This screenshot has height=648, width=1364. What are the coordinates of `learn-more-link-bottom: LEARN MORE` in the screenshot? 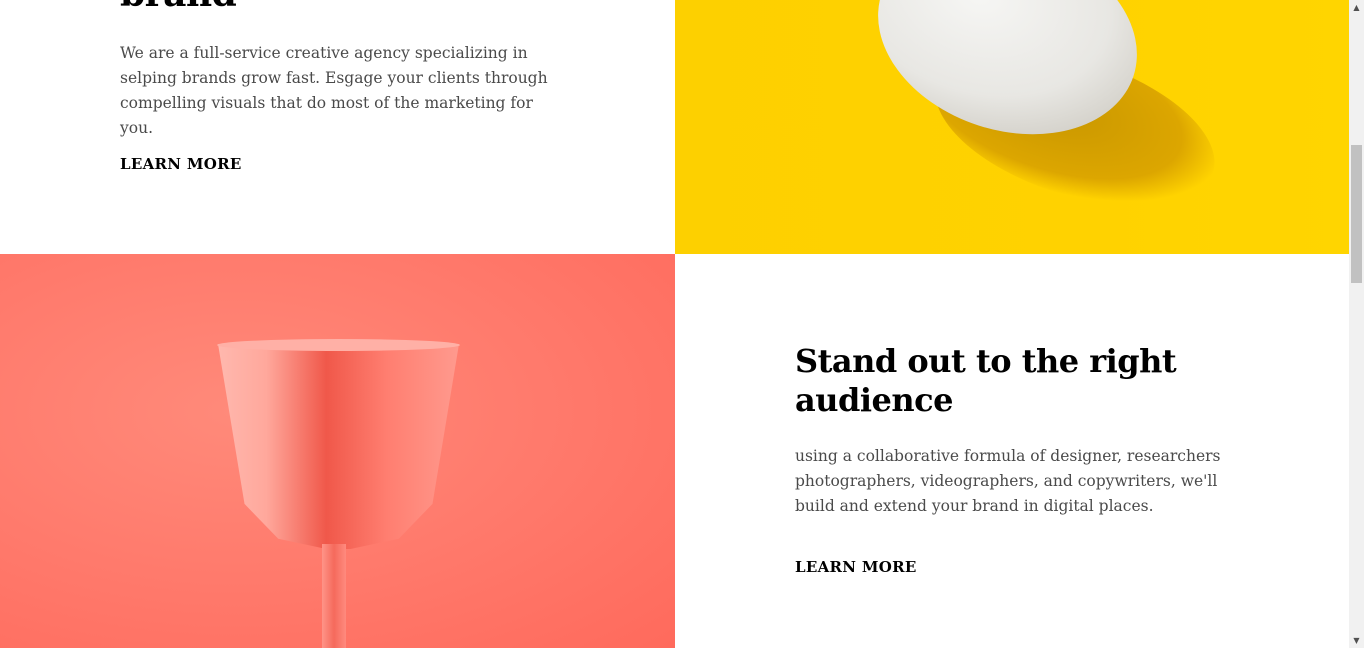 It's located at (856, 567).